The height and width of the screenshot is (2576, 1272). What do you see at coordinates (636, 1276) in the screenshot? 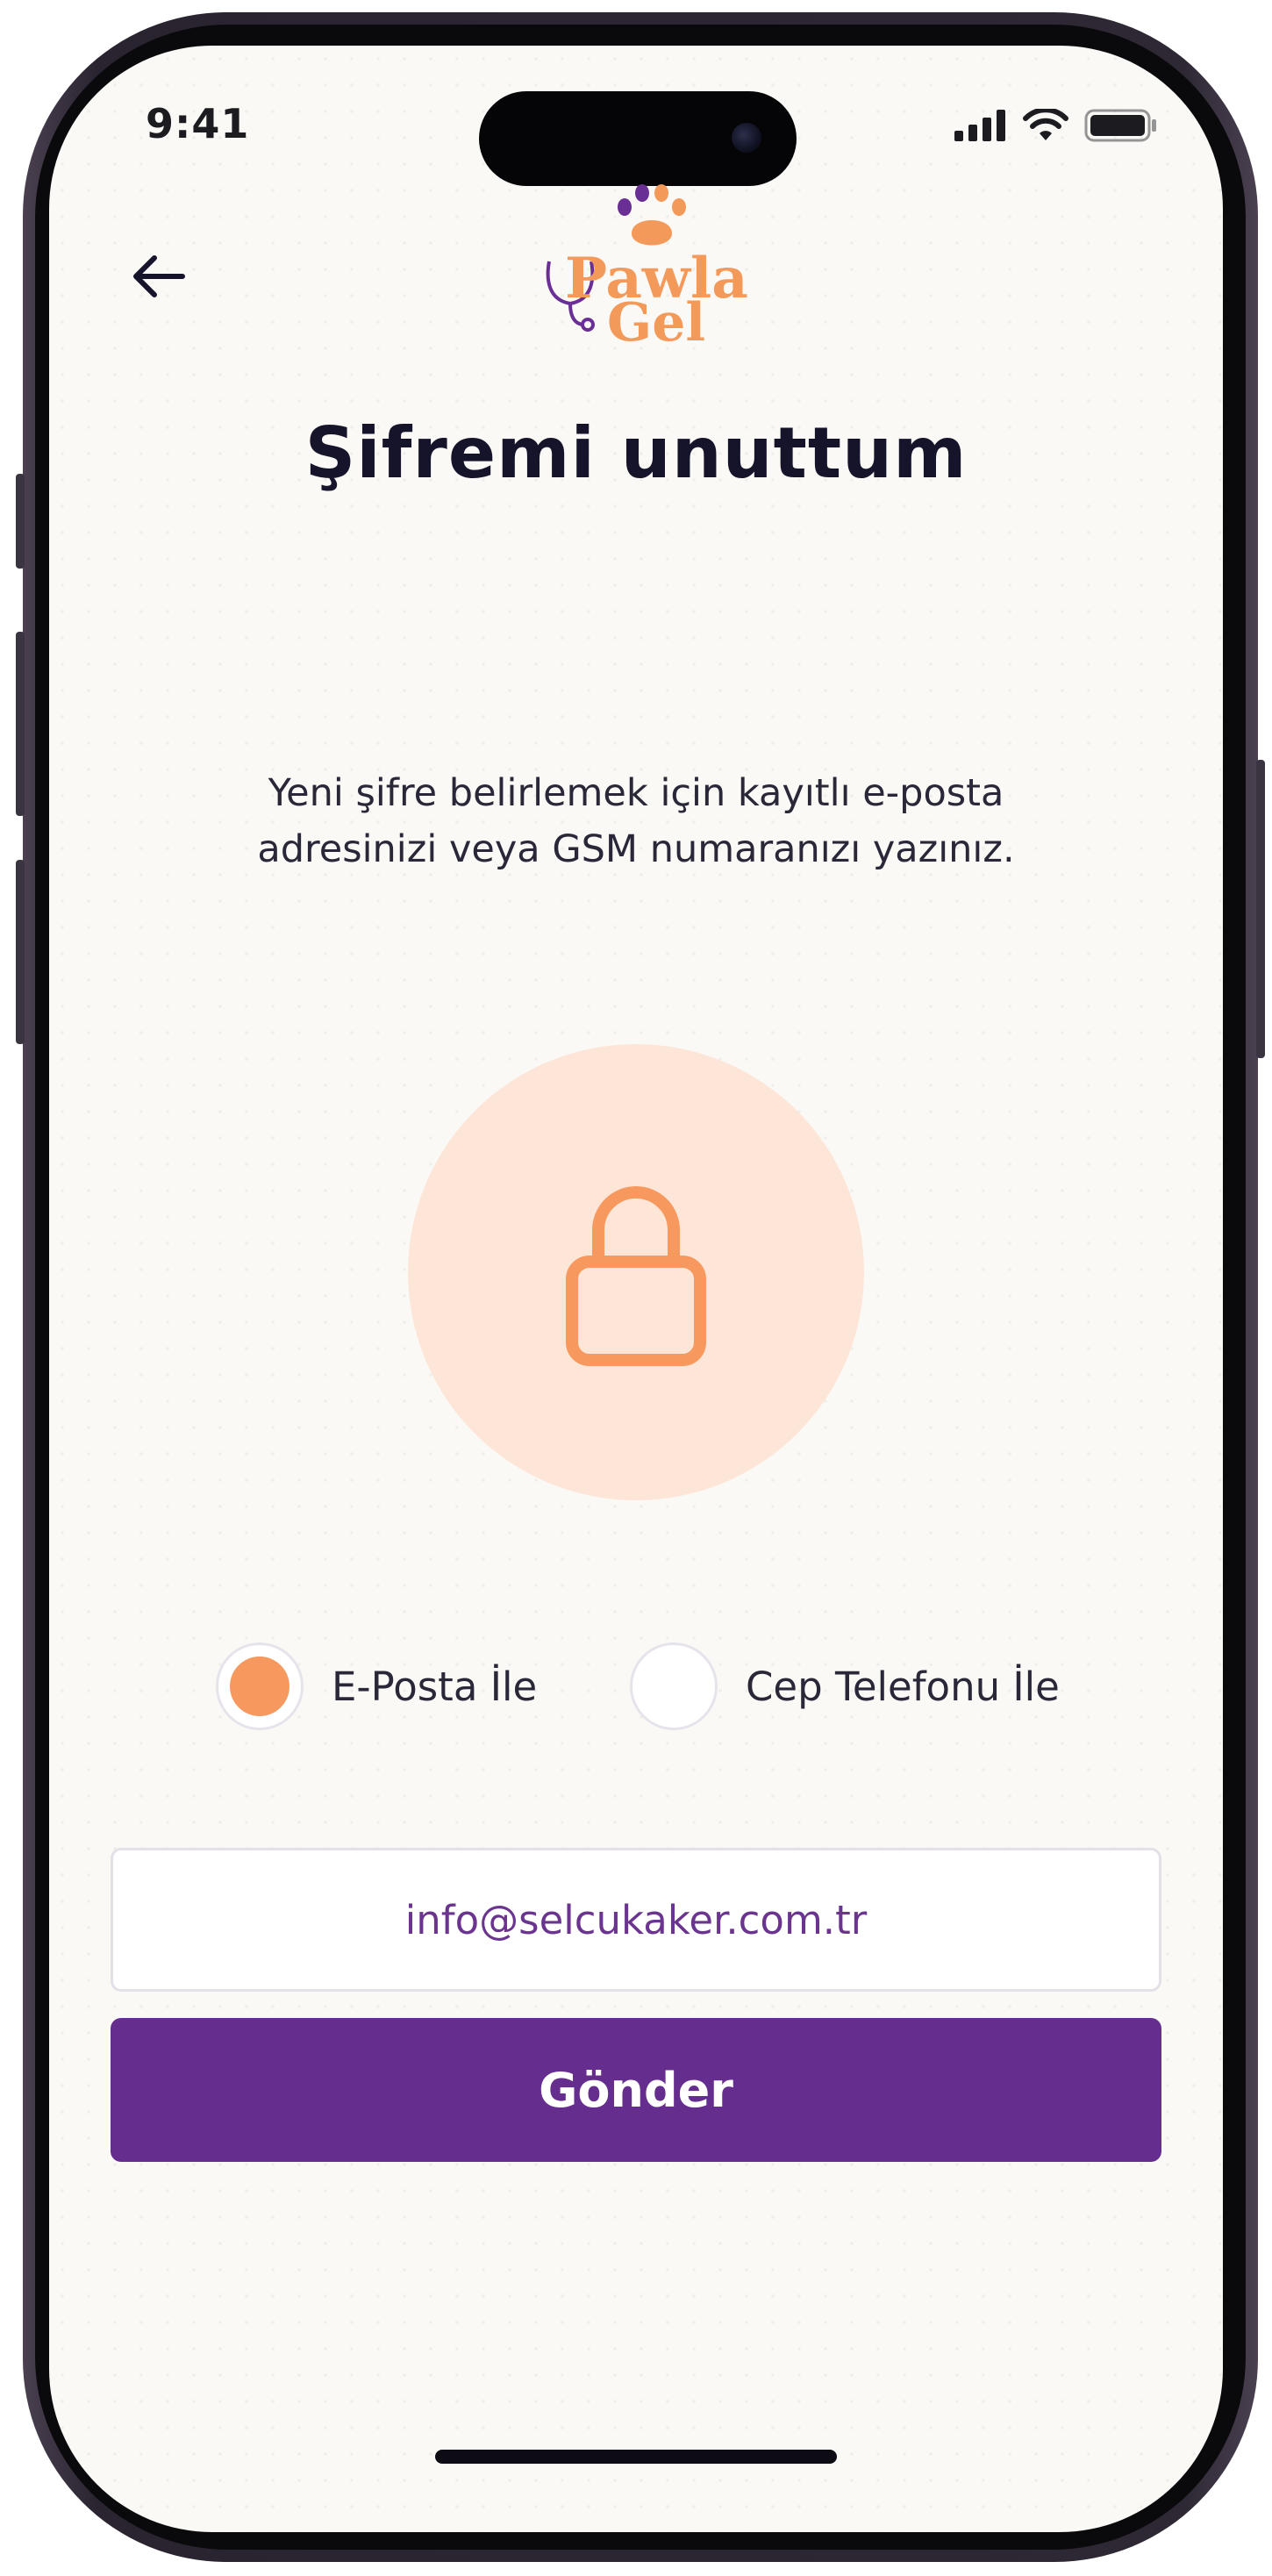
I see `lock-icon` at bounding box center [636, 1276].